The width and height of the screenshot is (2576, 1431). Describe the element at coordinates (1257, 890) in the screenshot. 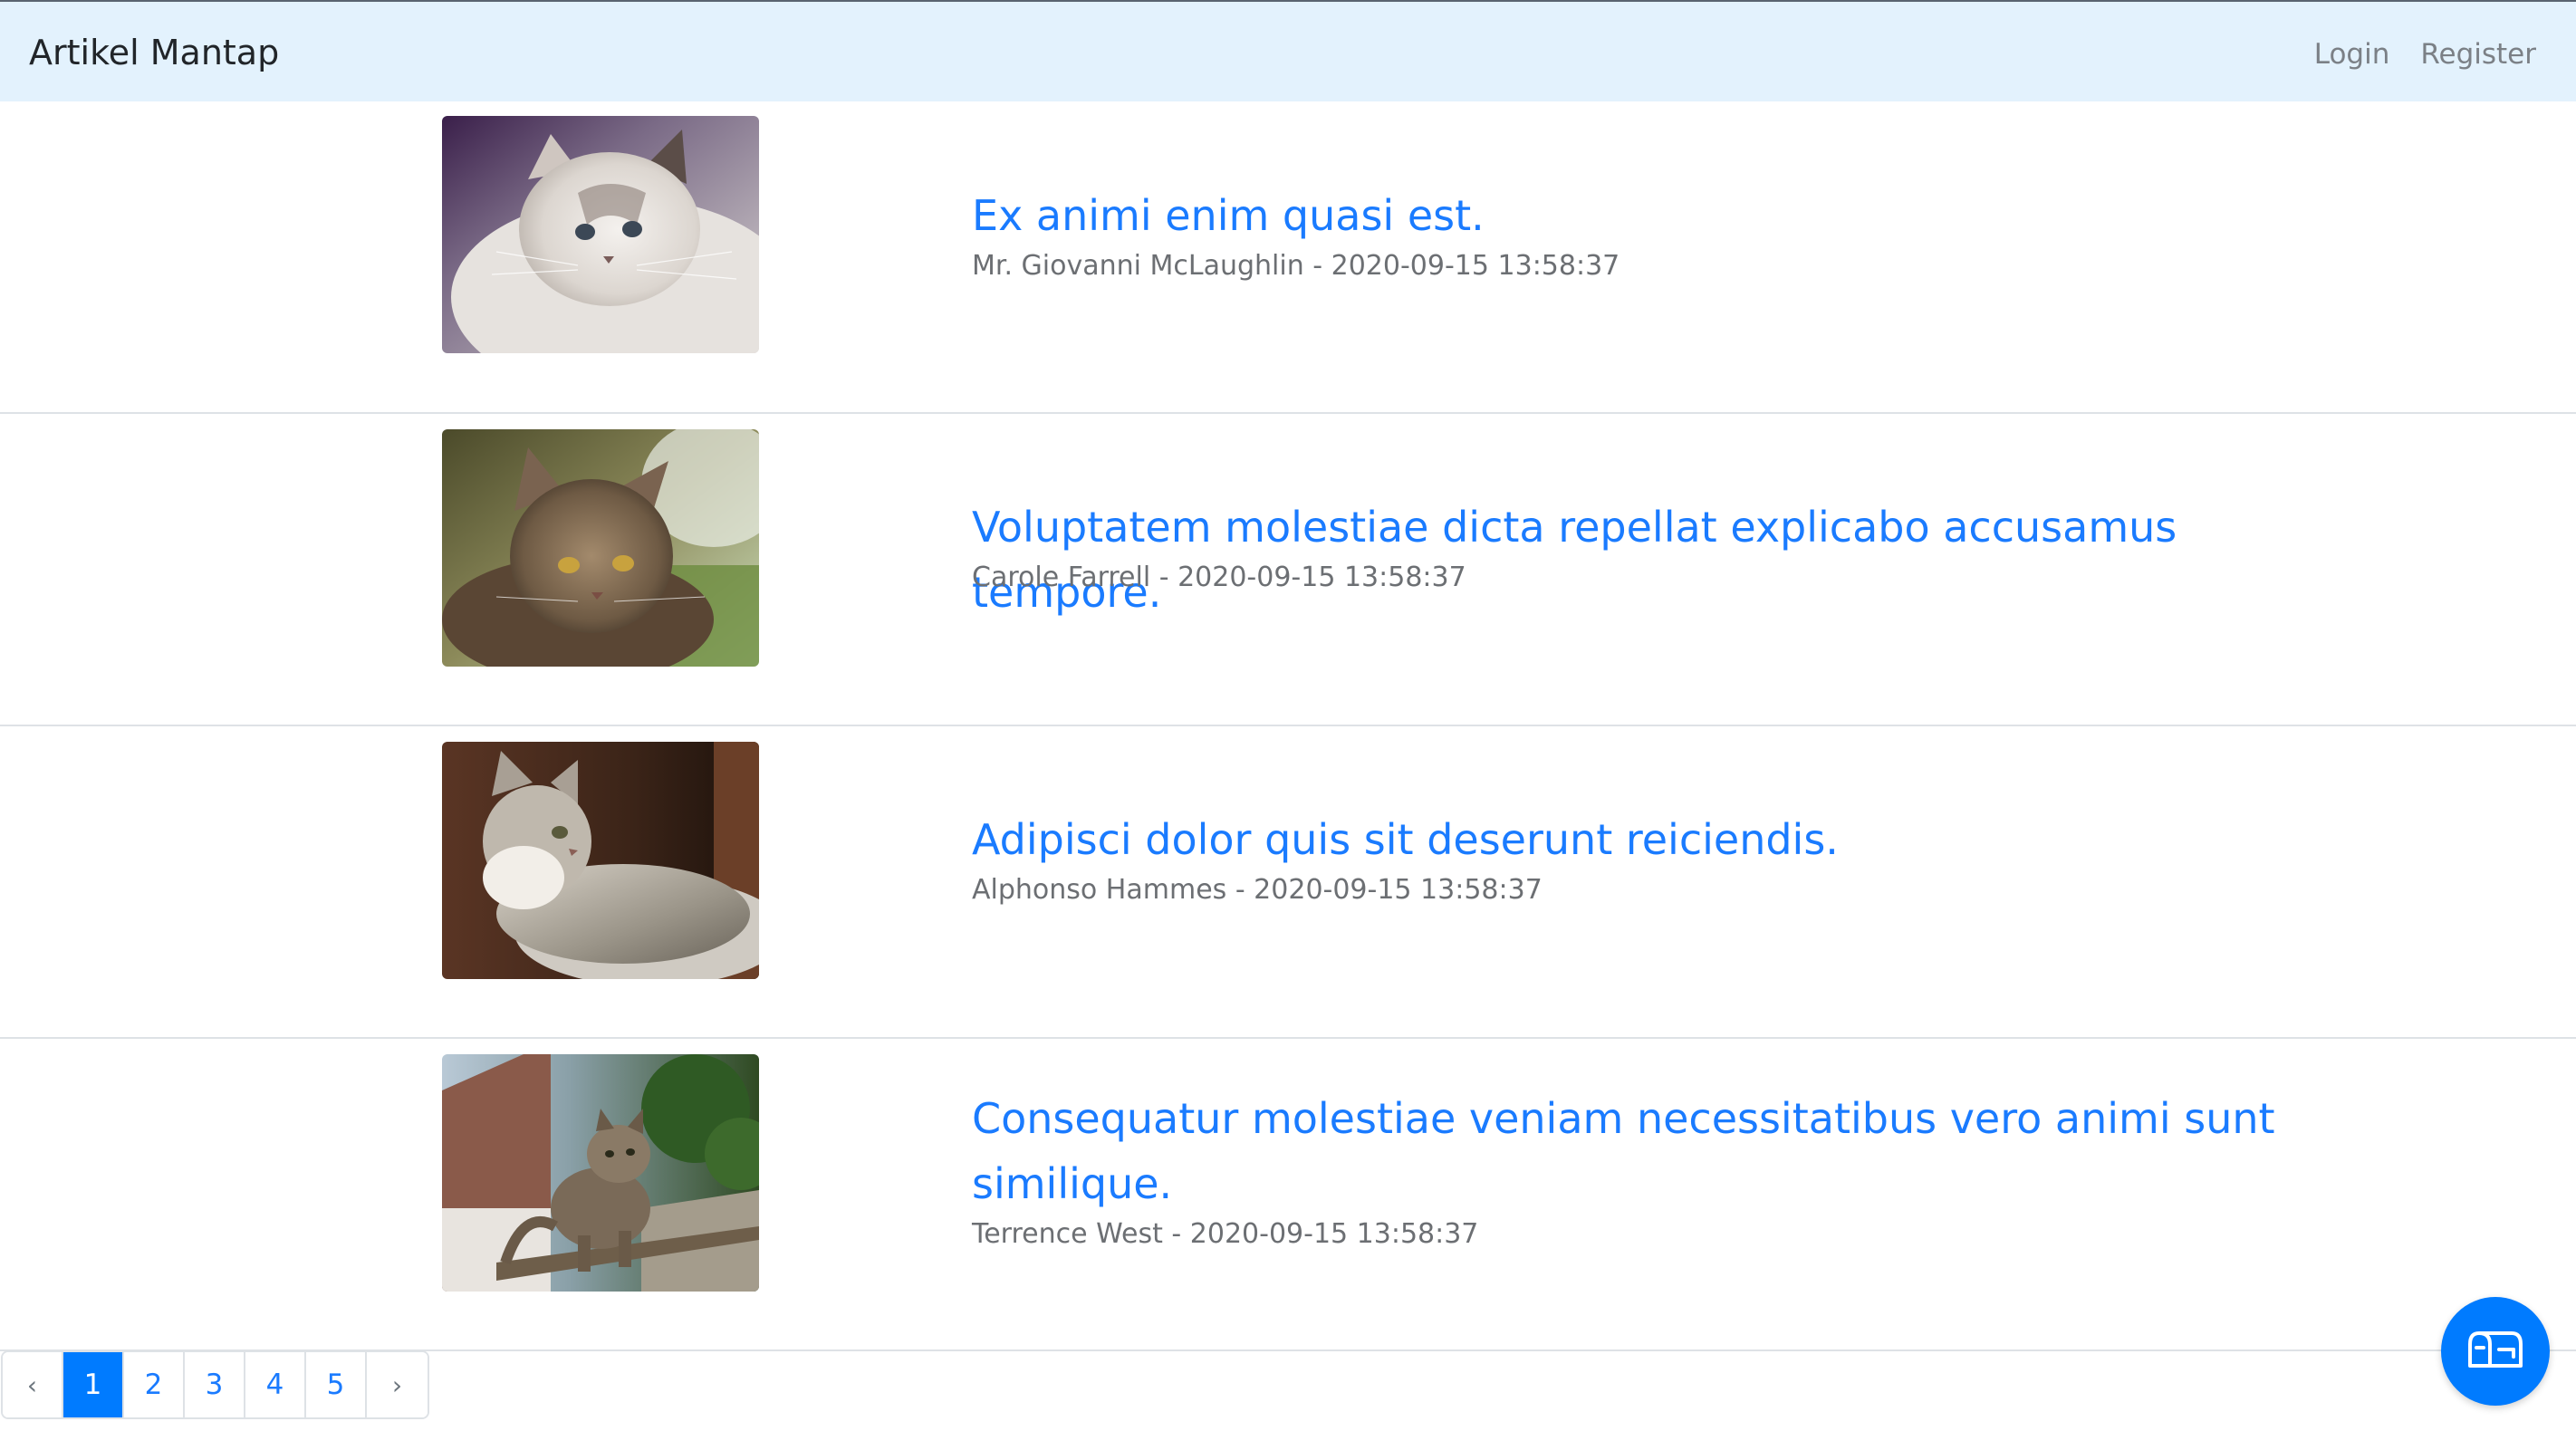

I see `article-meta: Alphonso Hammes - 2020-09-15 13:58:37` at that location.